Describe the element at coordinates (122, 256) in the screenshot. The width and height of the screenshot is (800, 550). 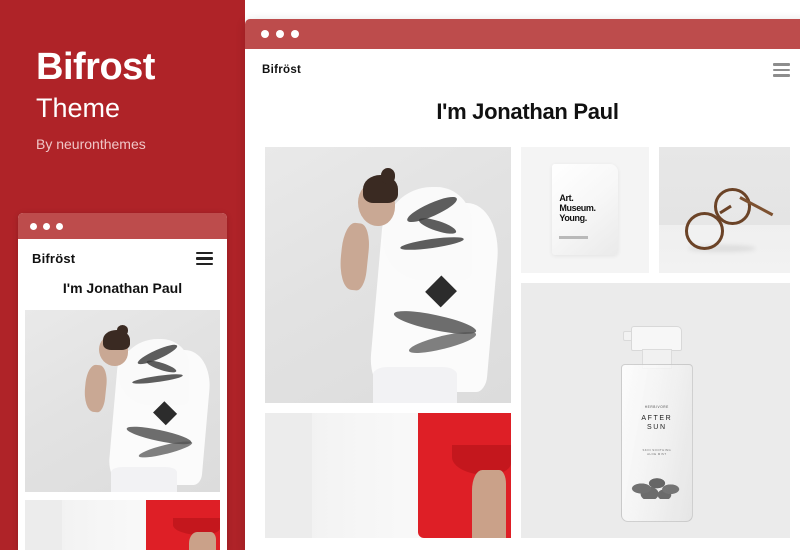
I see `mobile-site-header: Bifröst` at that location.